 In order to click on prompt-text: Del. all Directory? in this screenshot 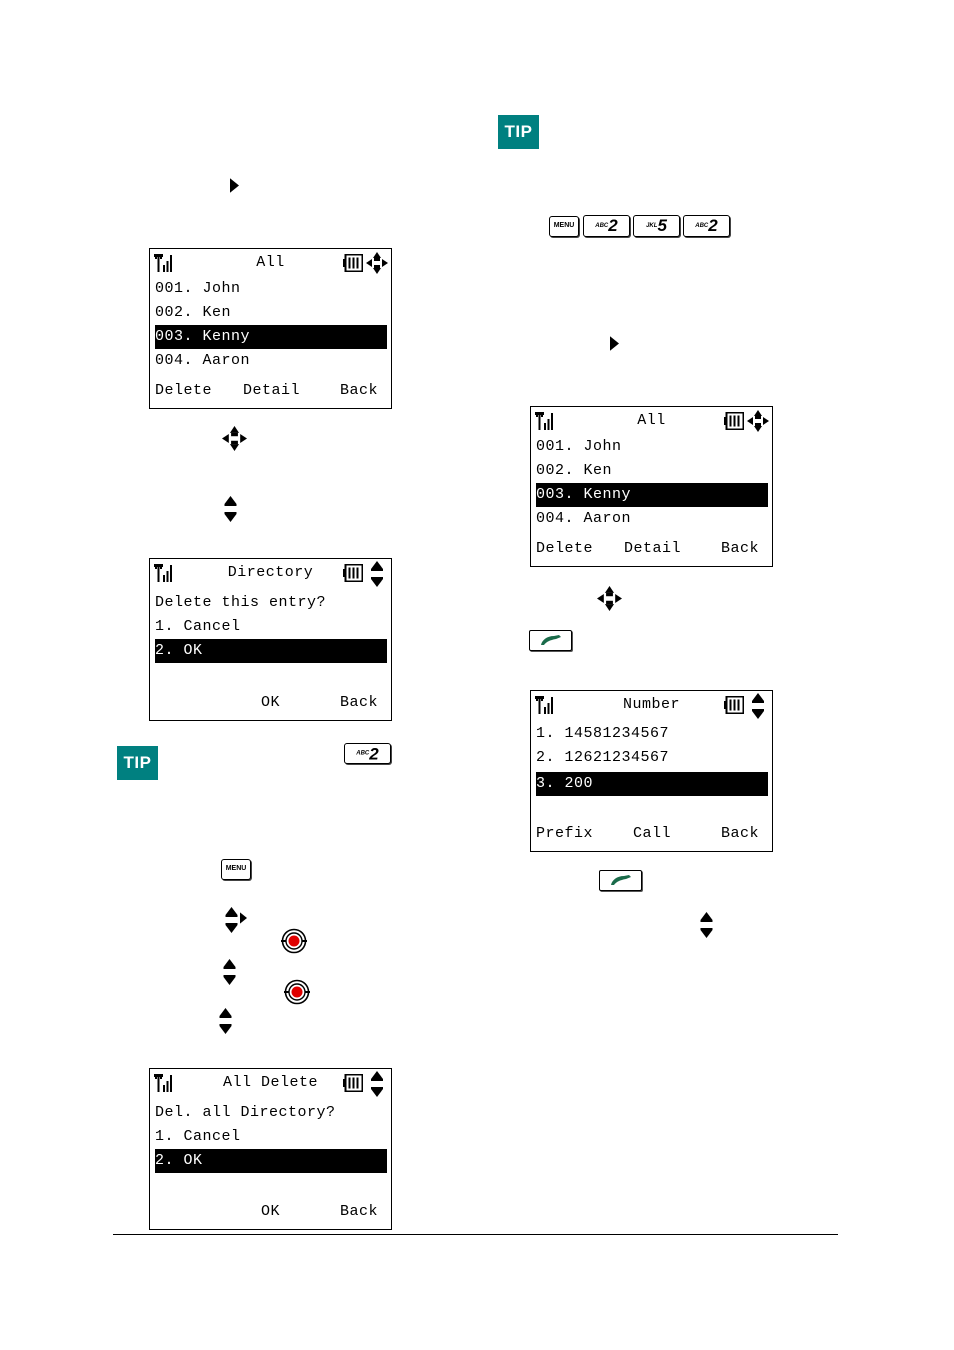, I will do `click(245, 1112)`.